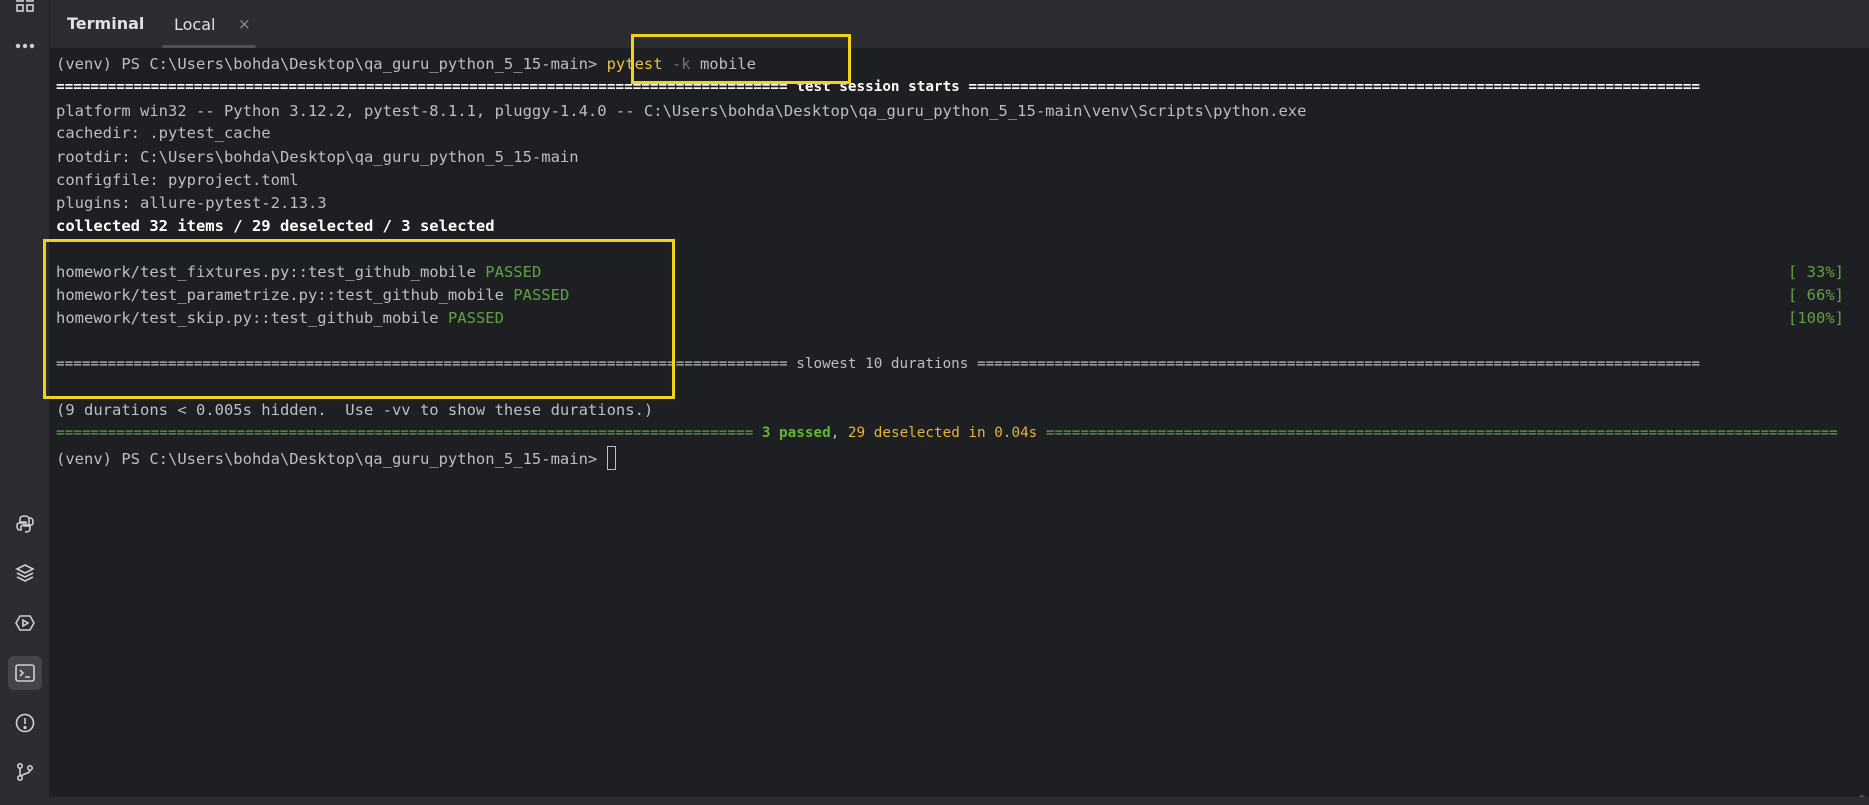 This screenshot has height=805, width=1869. What do you see at coordinates (106, 23) in the screenshot?
I see `tool-window-title: Terminal` at bounding box center [106, 23].